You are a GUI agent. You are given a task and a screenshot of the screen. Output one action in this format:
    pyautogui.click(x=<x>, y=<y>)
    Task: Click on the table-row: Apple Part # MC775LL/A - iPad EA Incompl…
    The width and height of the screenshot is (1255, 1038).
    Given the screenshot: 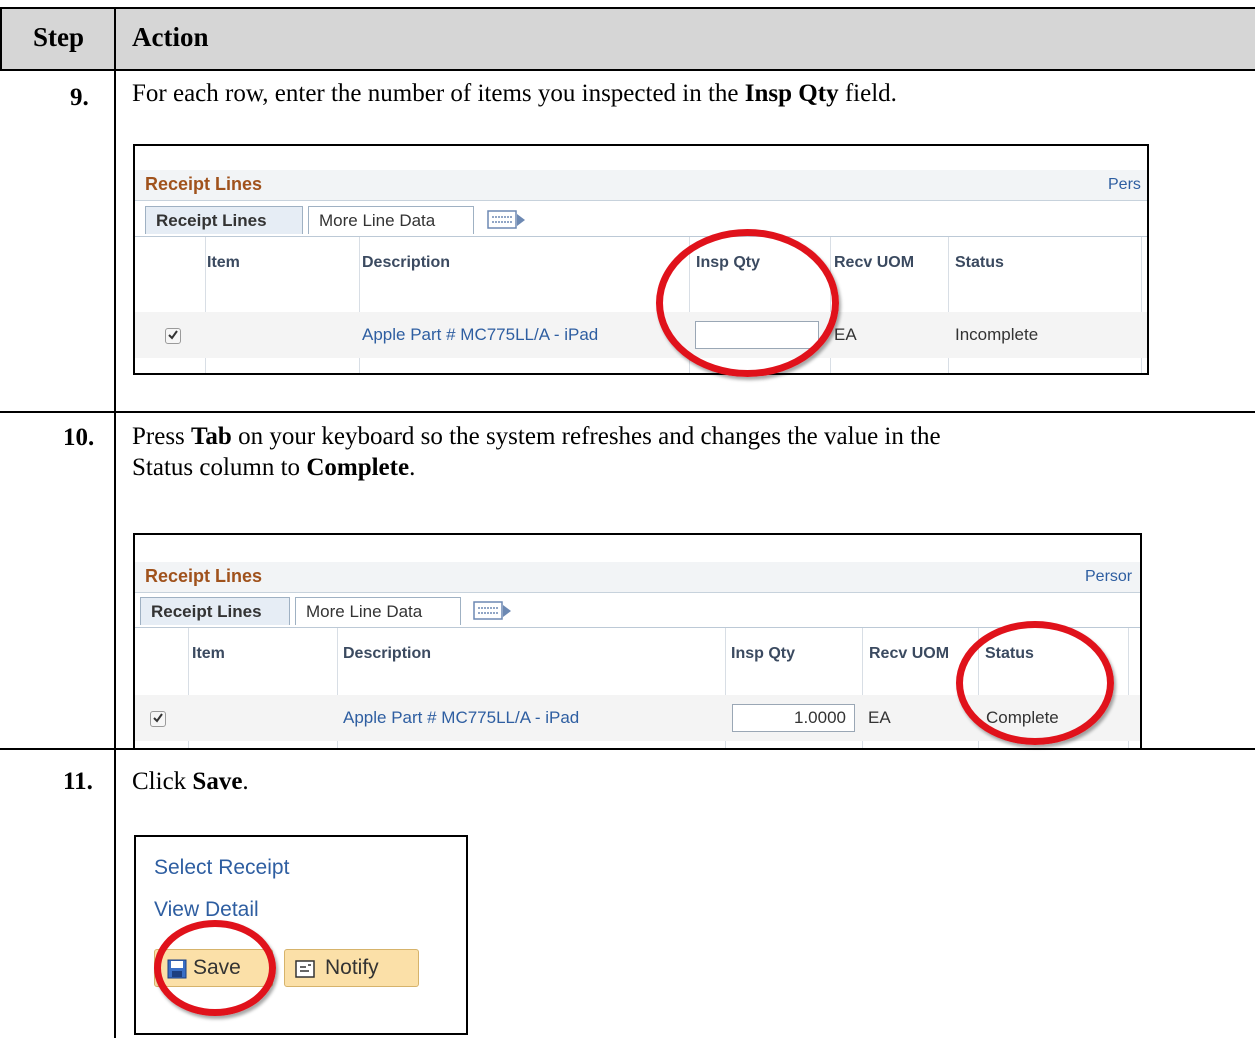 What is the action you would take?
    pyautogui.click(x=641, y=335)
    